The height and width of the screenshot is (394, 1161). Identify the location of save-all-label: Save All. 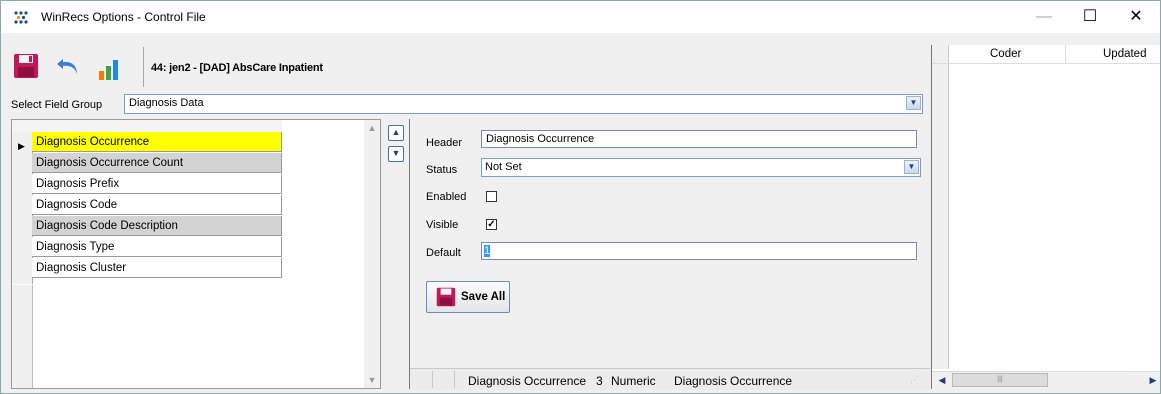
(483, 297).